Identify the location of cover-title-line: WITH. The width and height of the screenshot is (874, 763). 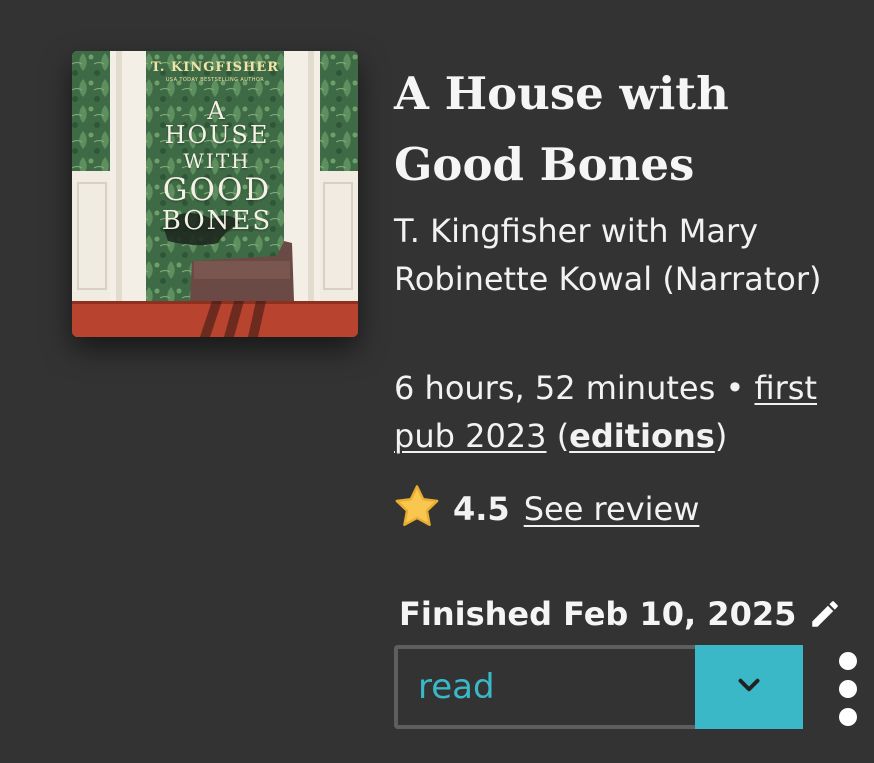
(217, 161).